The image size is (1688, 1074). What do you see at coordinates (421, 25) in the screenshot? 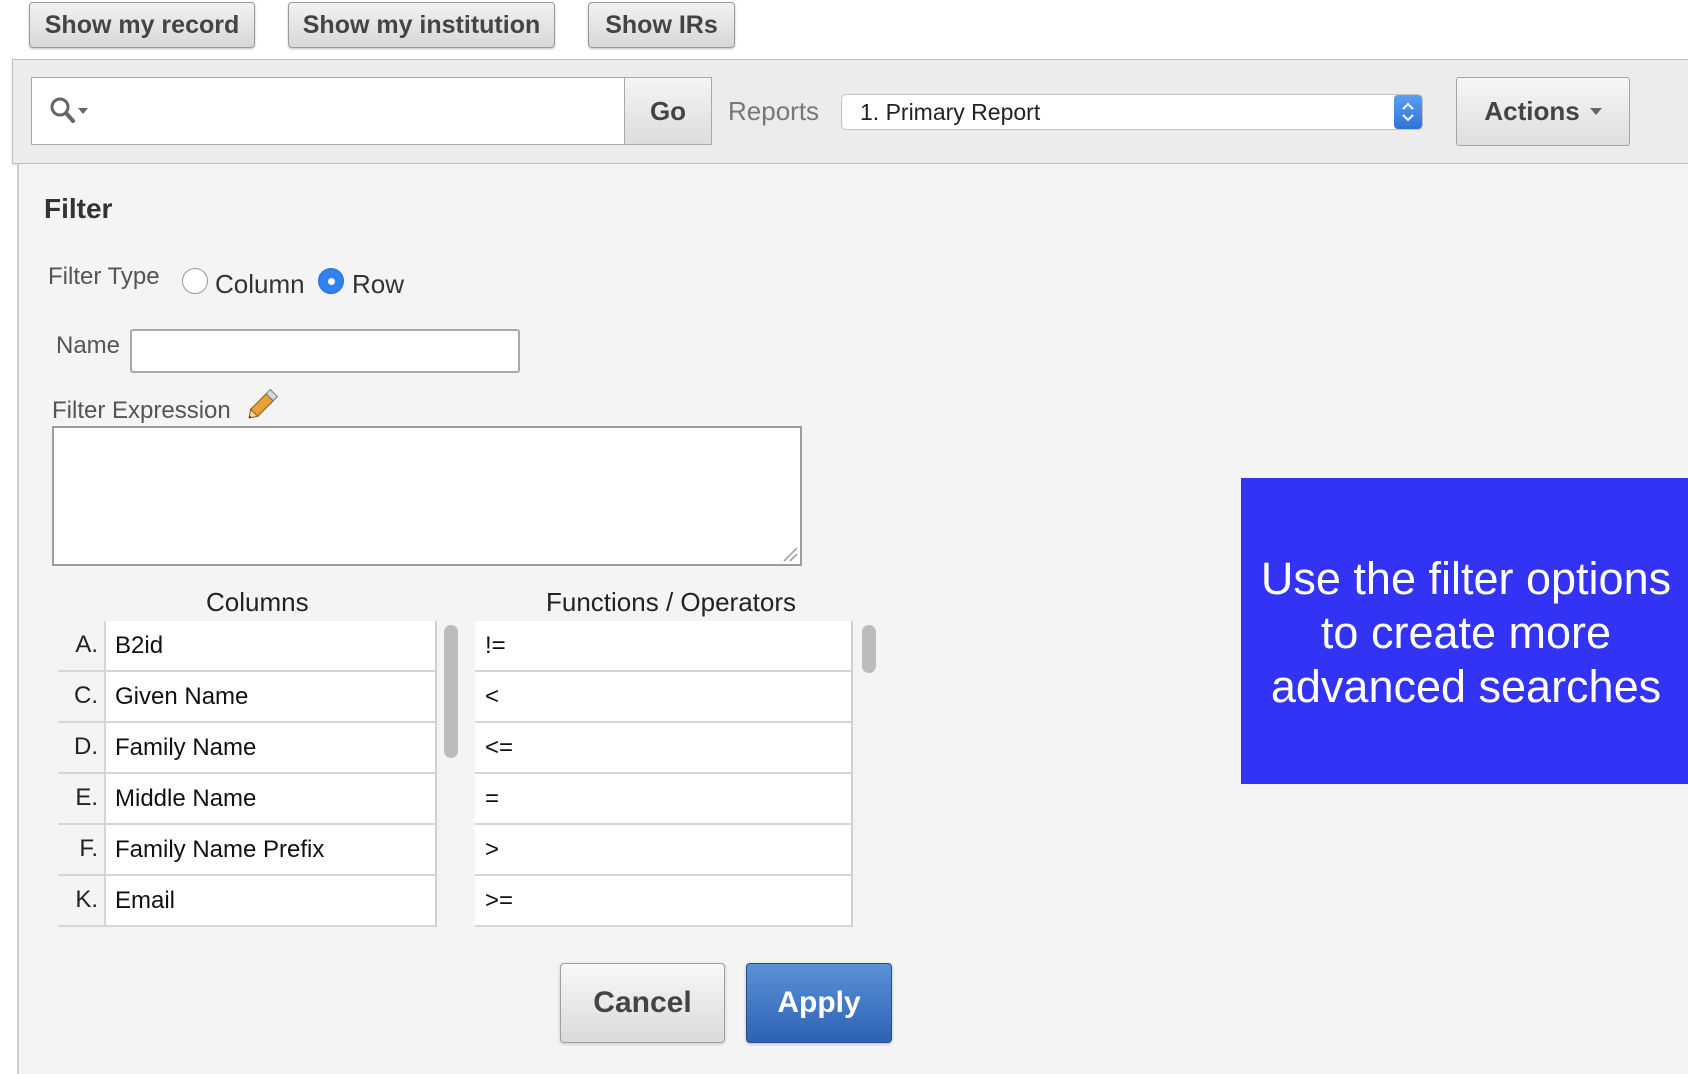
I see `show-my-institution-button: Show my institution` at bounding box center [421, 25].